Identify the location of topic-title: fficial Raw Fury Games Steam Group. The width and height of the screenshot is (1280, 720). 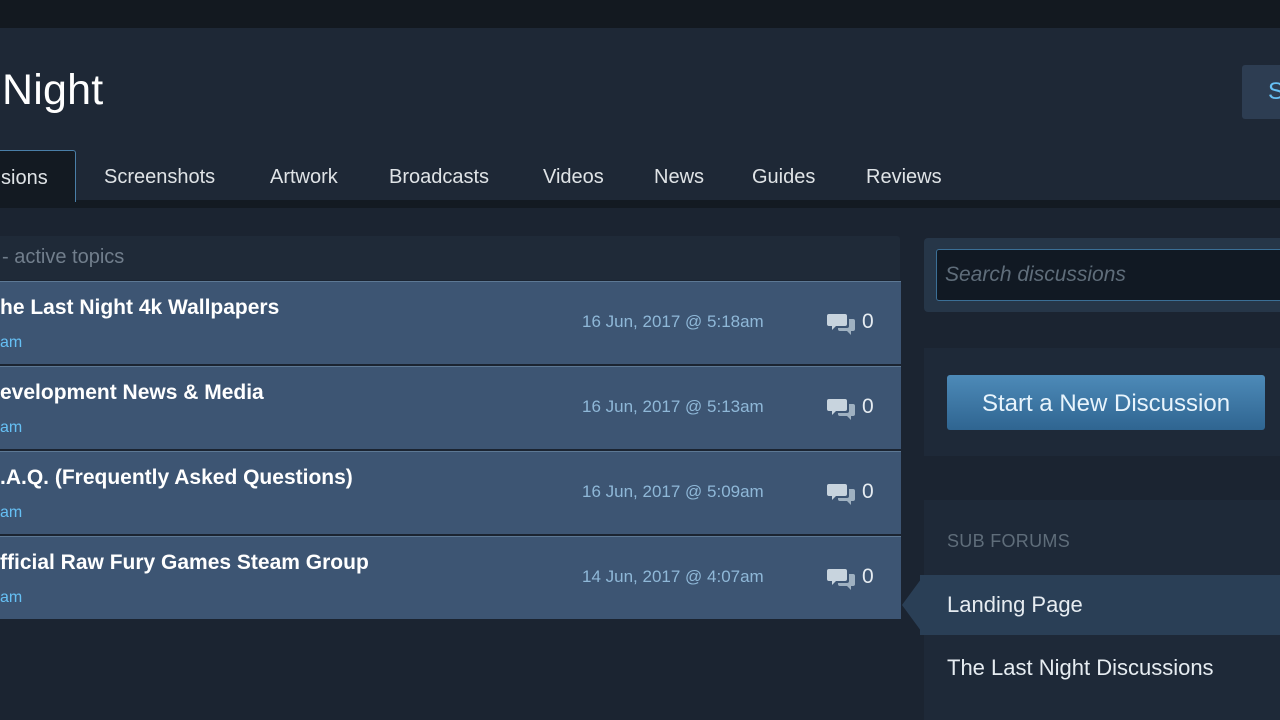
(184, 563).